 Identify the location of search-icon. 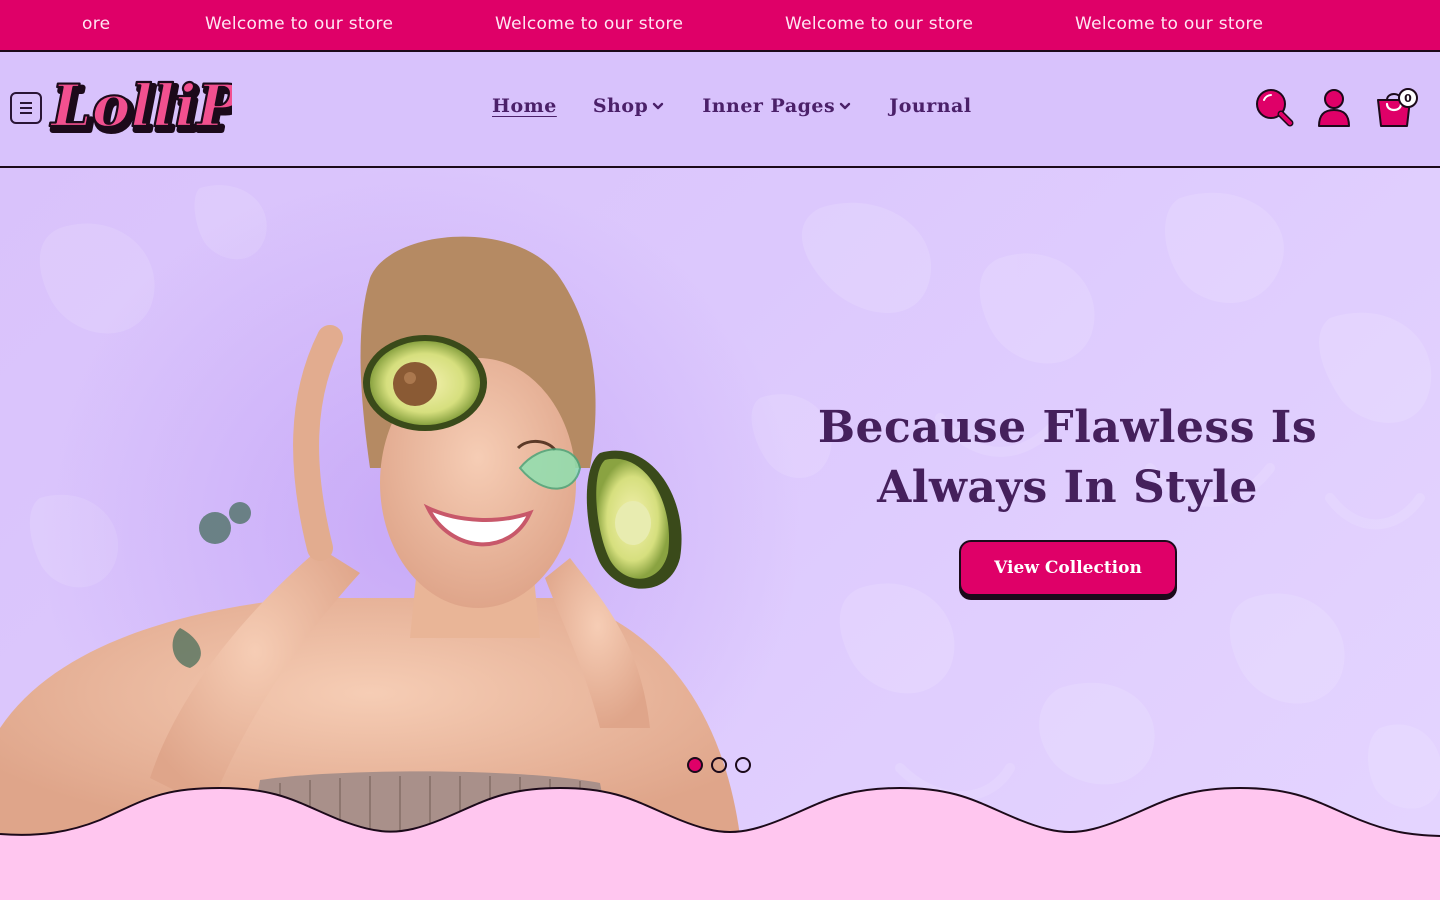
(1274, 107).